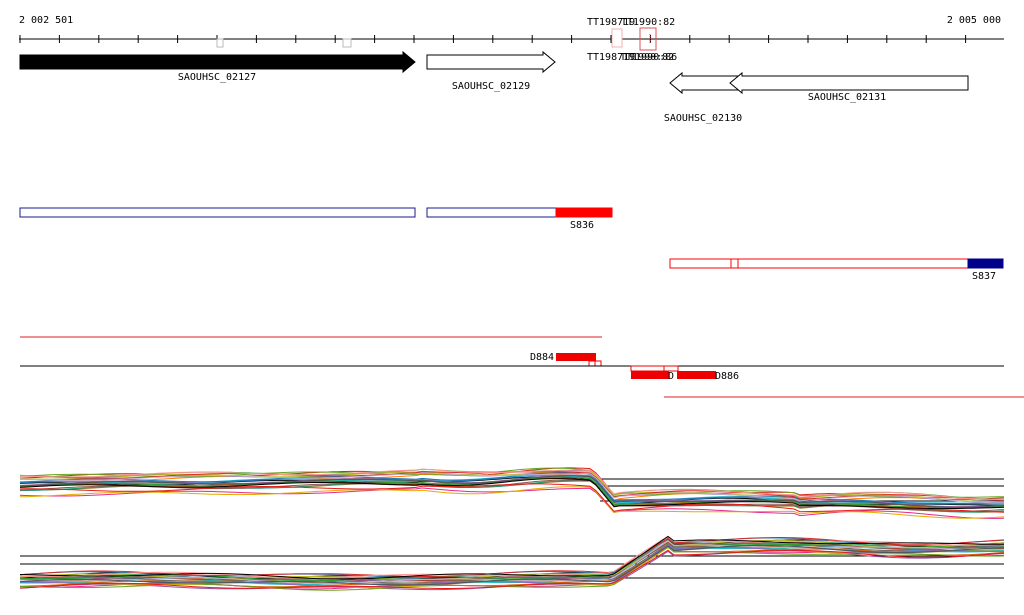 This screenshot has width=1024, height=615. What do you see at coordinates (696, 375) in the screenshot?
I see `dms-block-d886` at bounding box center [696, 375].